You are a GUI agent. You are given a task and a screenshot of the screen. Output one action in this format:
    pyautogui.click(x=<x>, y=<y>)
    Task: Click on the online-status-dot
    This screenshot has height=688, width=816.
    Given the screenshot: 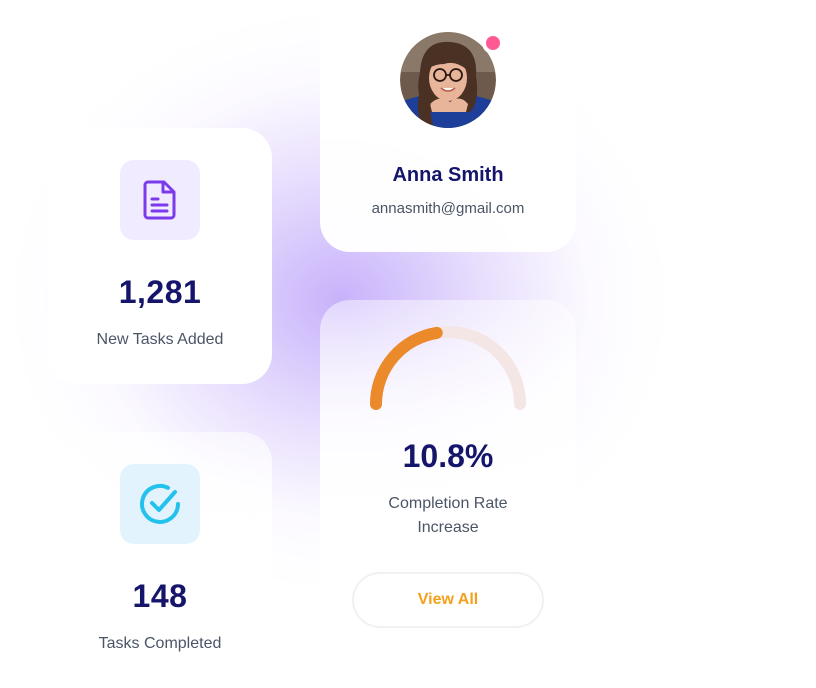 What is the action you would take?
    pyautogui.click(x=493, y=43)
    